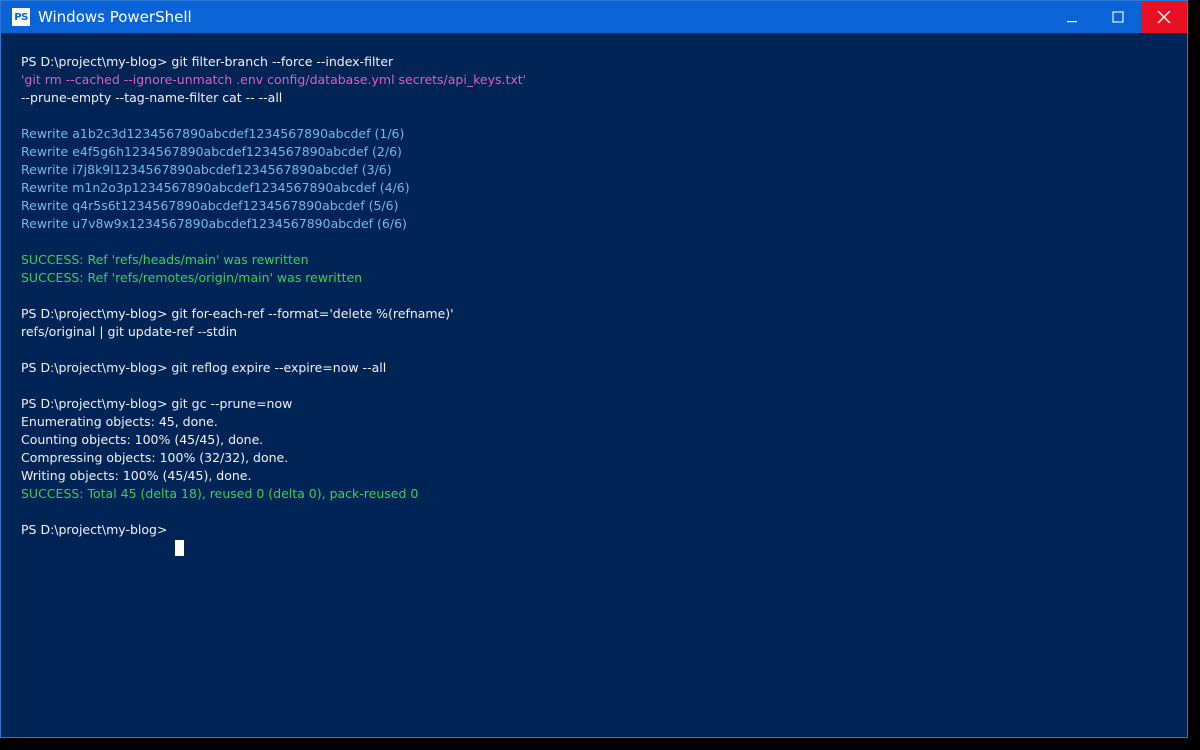 The height and width of the screenshot is (750, 1200). What do you see at coordinates (136, 475) in the screenshot?
I see `terminal-line: Writing objects: 100% (45/45), done.` at bounding box center [136, 475].